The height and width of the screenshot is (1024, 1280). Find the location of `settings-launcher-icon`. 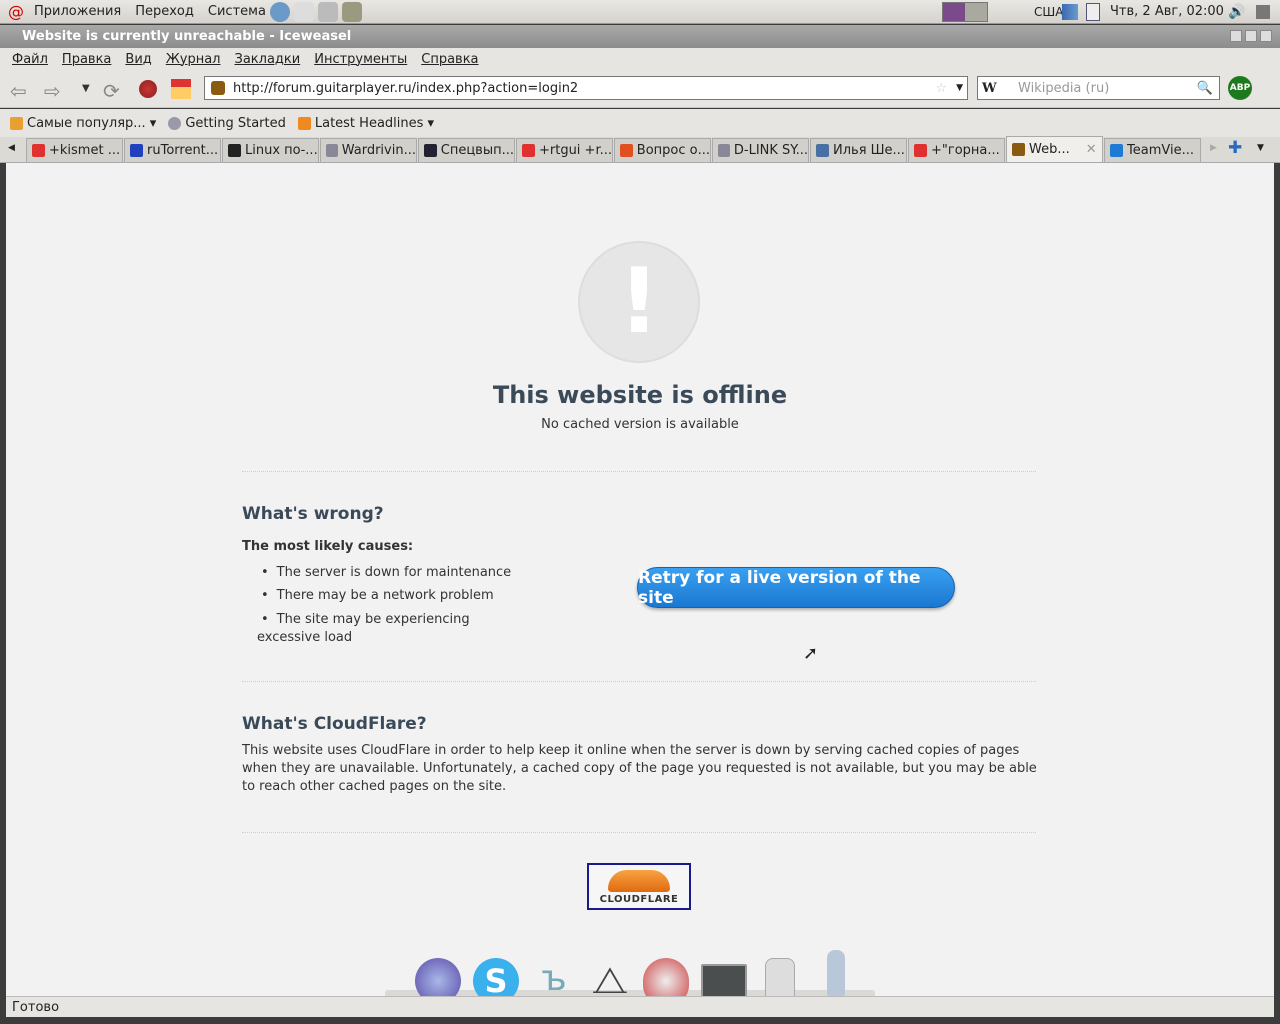

settings-launcher-icon is located at coordinates (327, 11).